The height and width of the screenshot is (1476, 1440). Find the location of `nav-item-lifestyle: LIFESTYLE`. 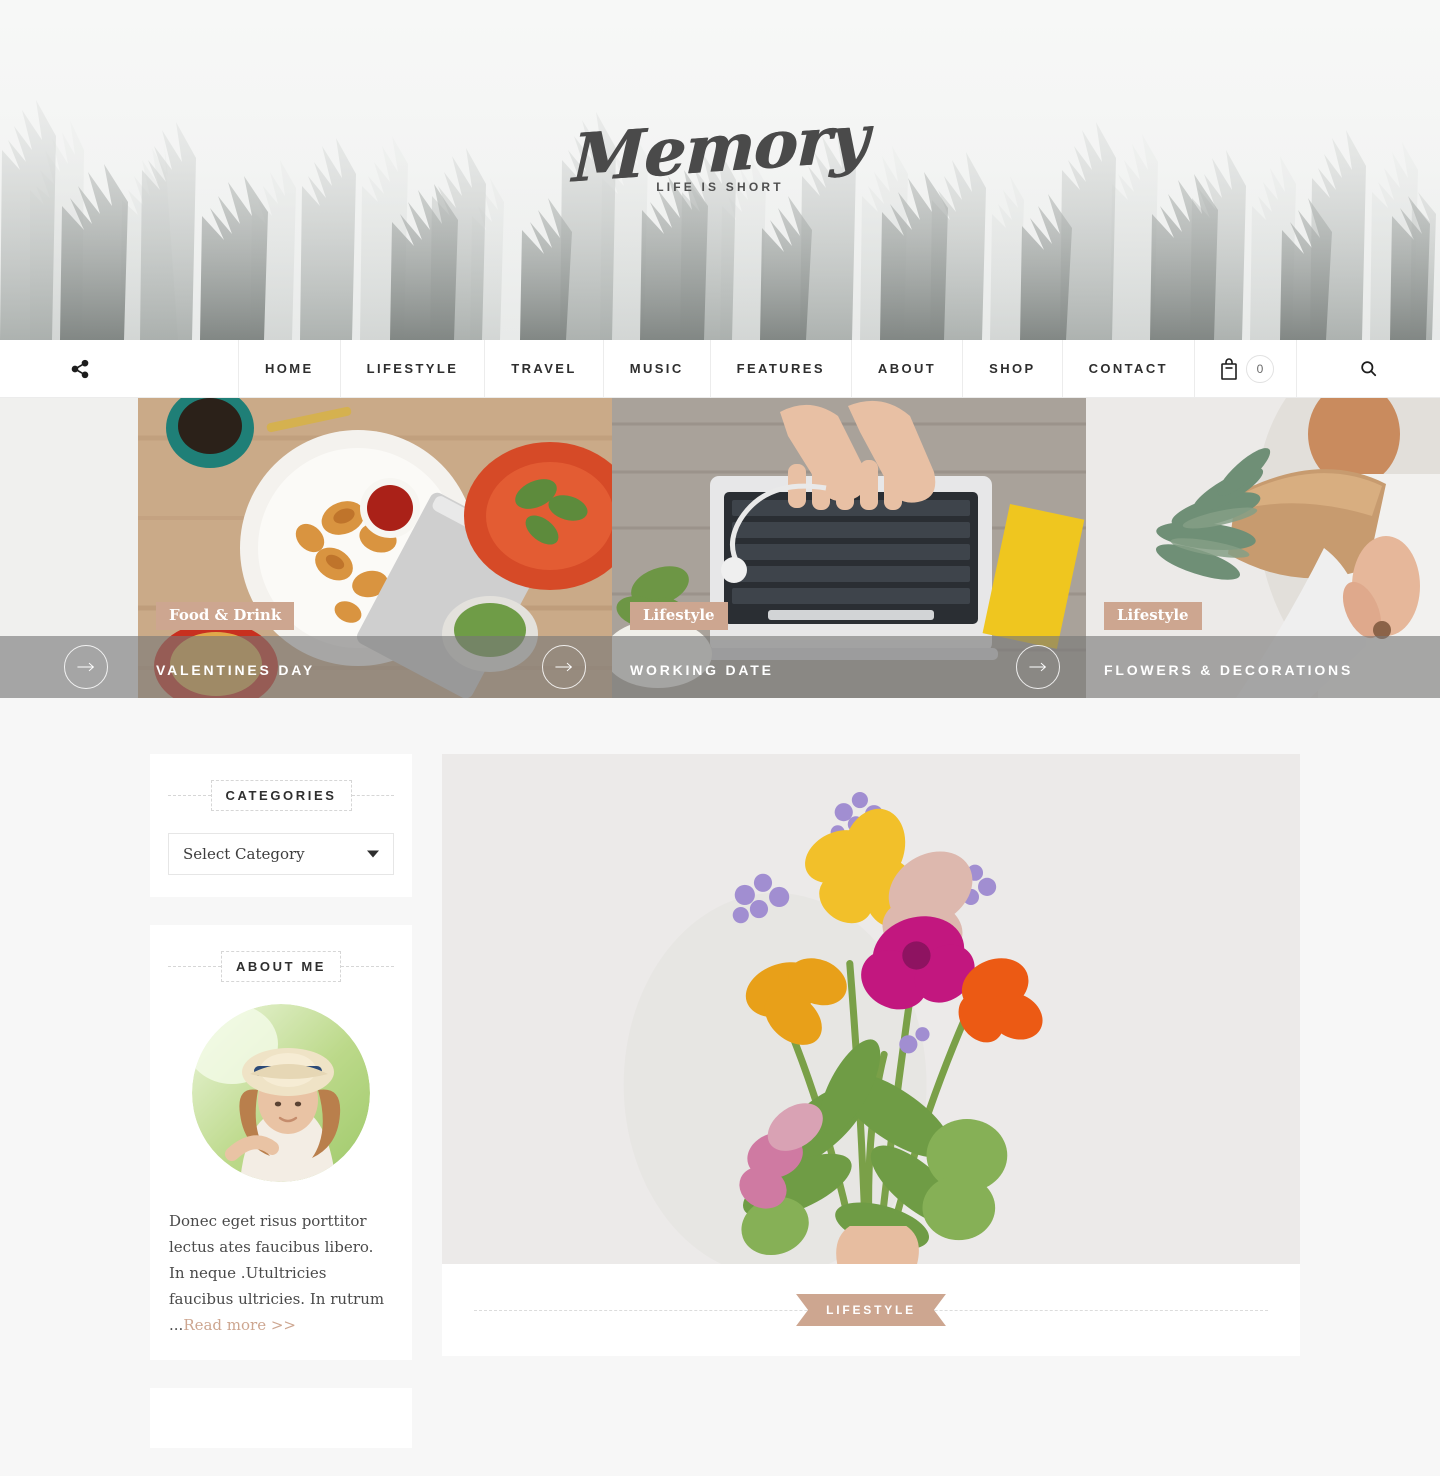

nav-item-lifestyle: LIFESTYLE is located at coordinates (412, 368).